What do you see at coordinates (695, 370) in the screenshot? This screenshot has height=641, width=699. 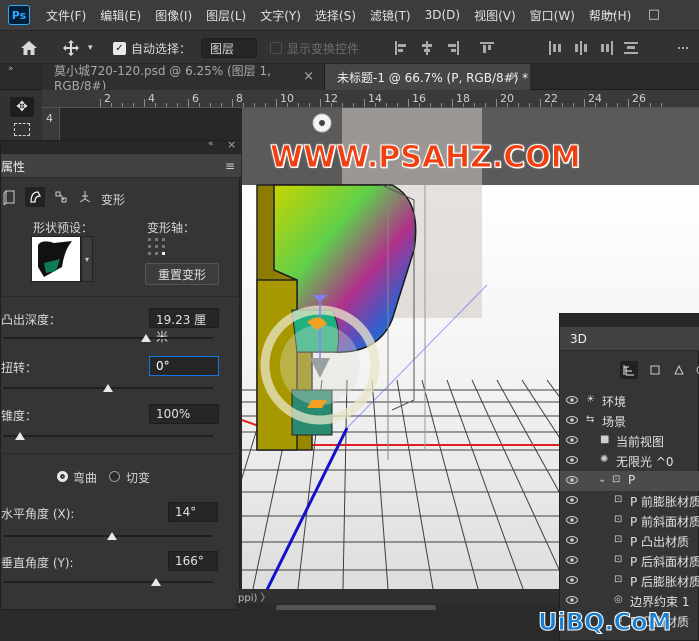 I see `light-filter-icon` at bounding box center [695, 370].